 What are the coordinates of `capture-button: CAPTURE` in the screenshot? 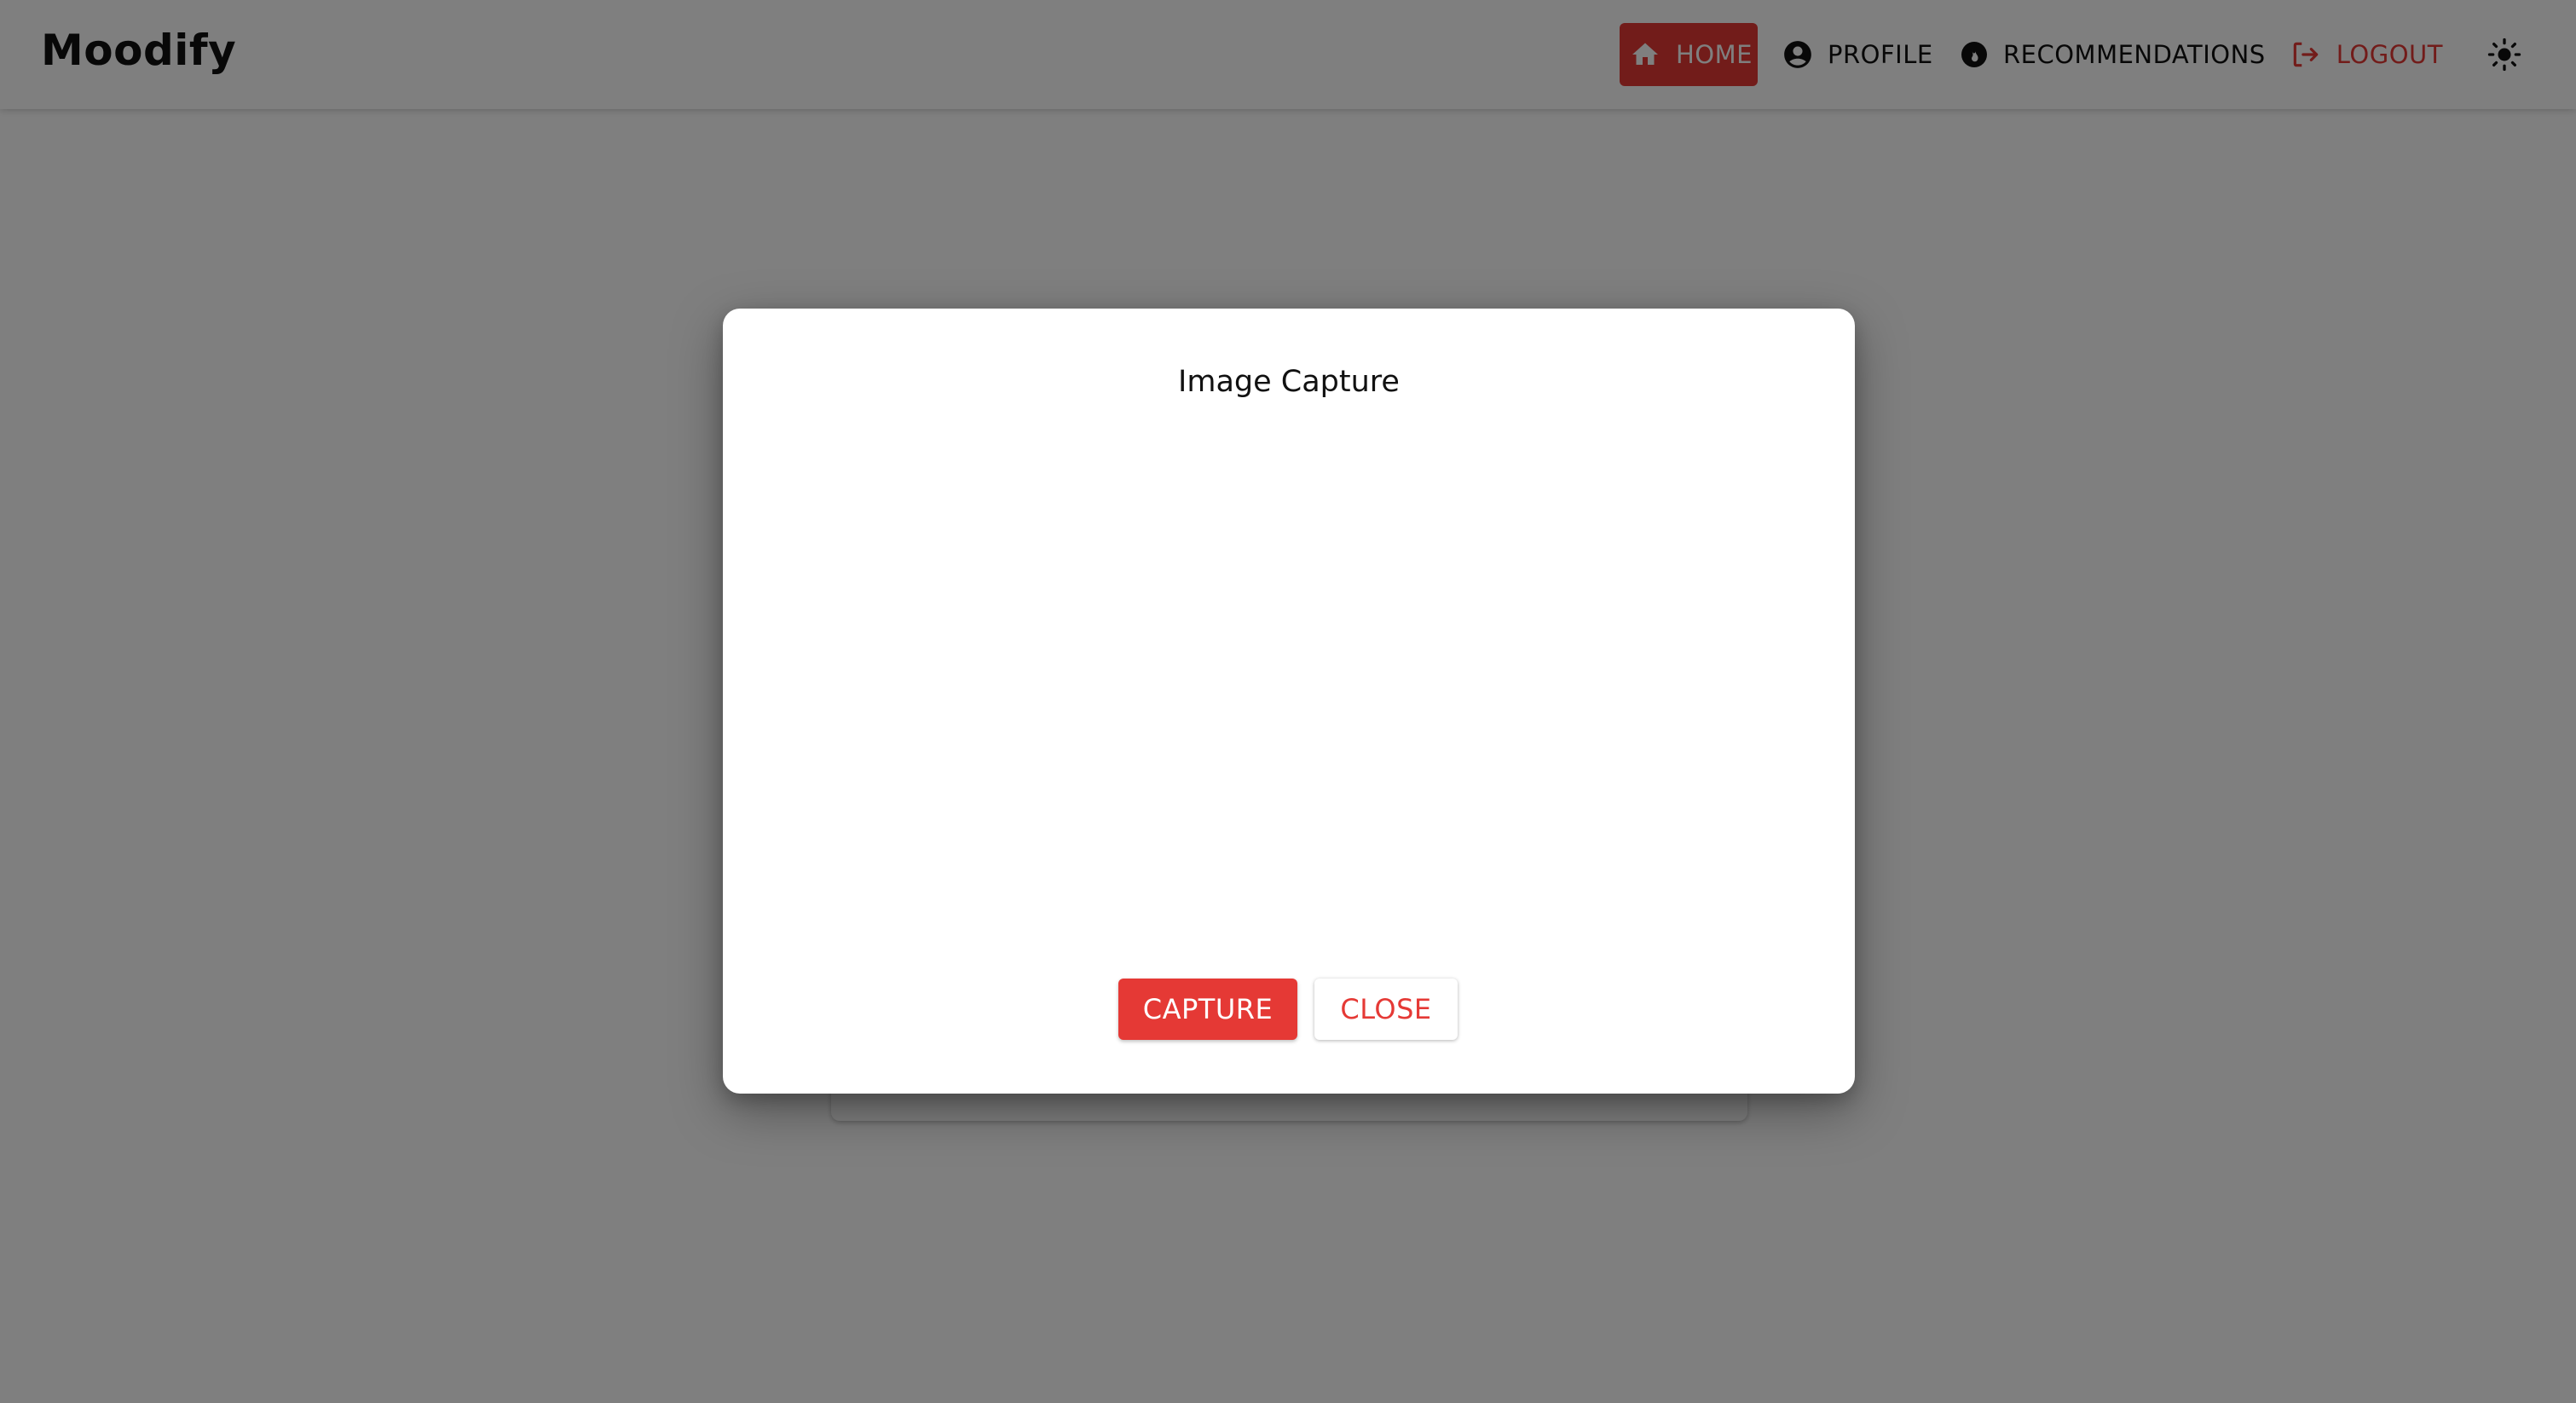 It's located at (1207, 1009).